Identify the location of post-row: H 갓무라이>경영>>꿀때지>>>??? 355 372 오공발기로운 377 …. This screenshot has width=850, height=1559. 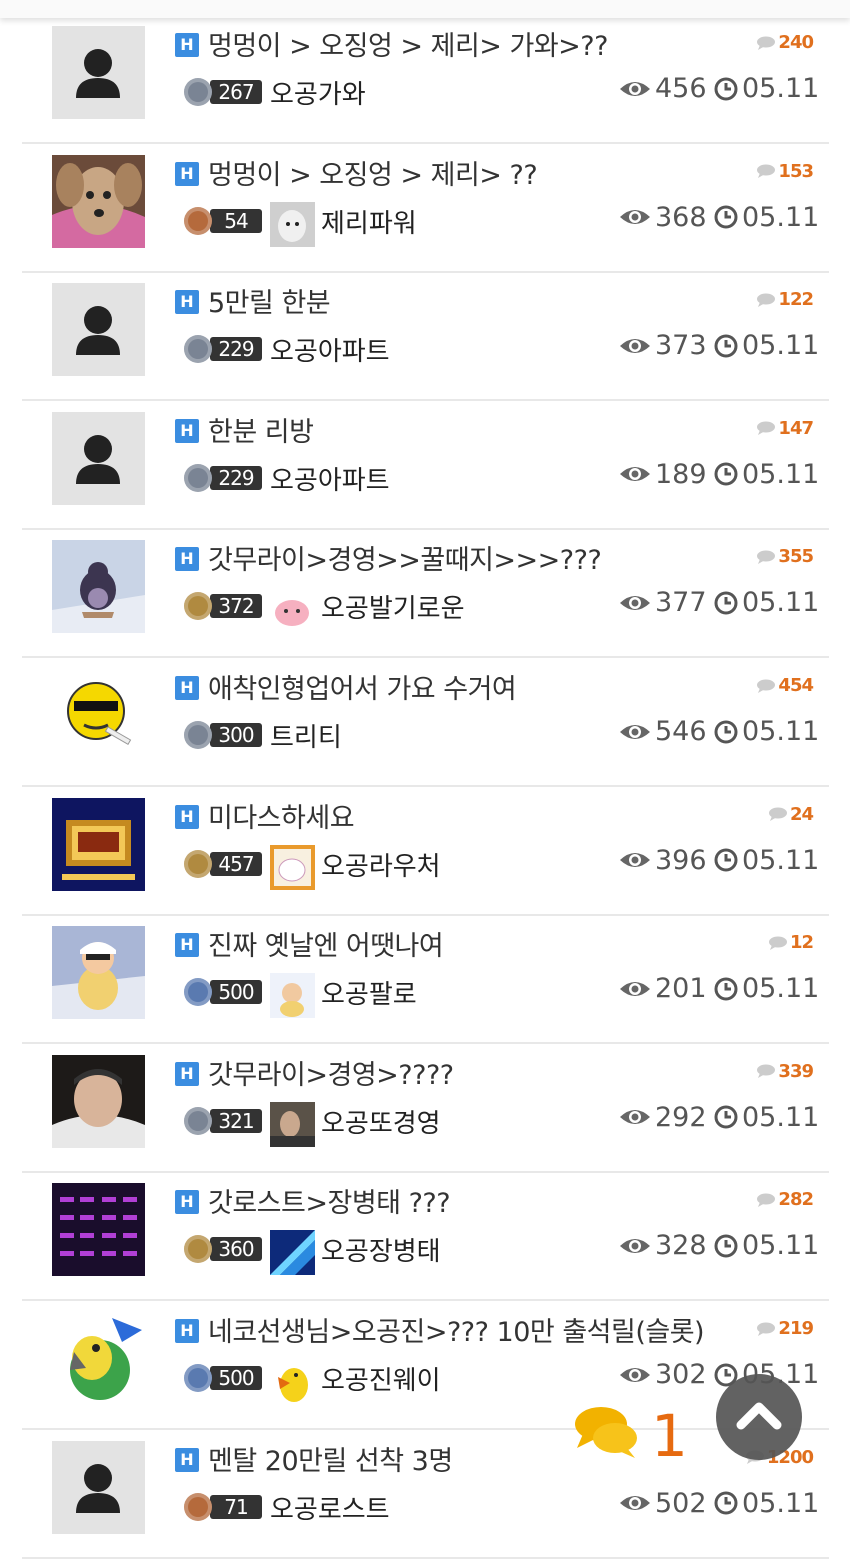
(425, 594).